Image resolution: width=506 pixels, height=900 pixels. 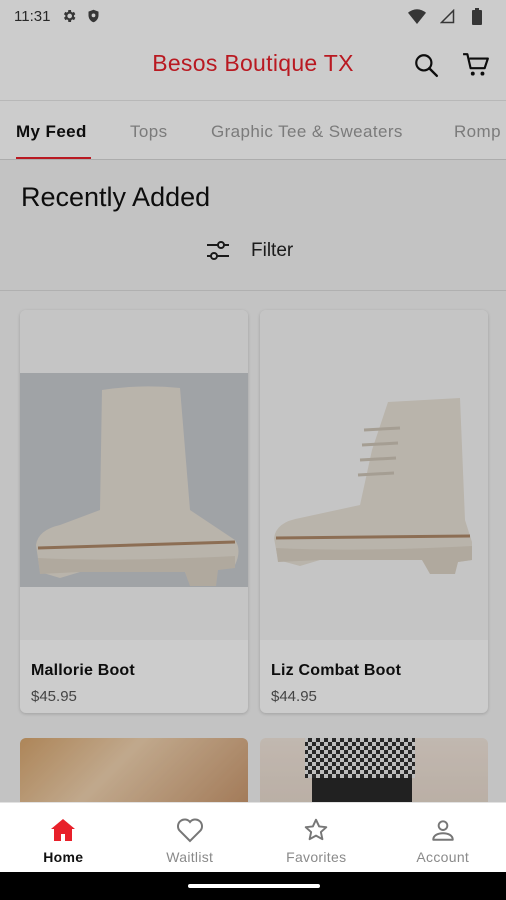 I want to click on tab-graphic-tee-sweaters: Graphic Tee & Sweaters, so click(x=307, y=132).